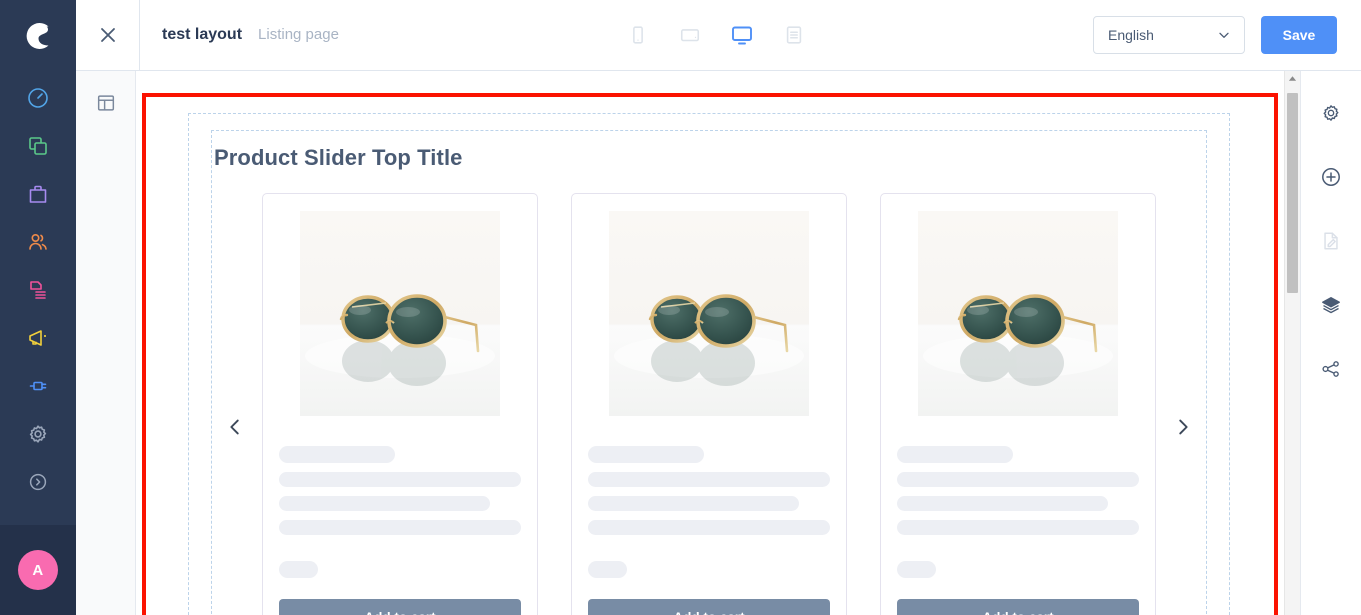 The width and height of the screenshot is (1361, 615). I want to click on page-subtitle: Listing page, so click(298, 34).